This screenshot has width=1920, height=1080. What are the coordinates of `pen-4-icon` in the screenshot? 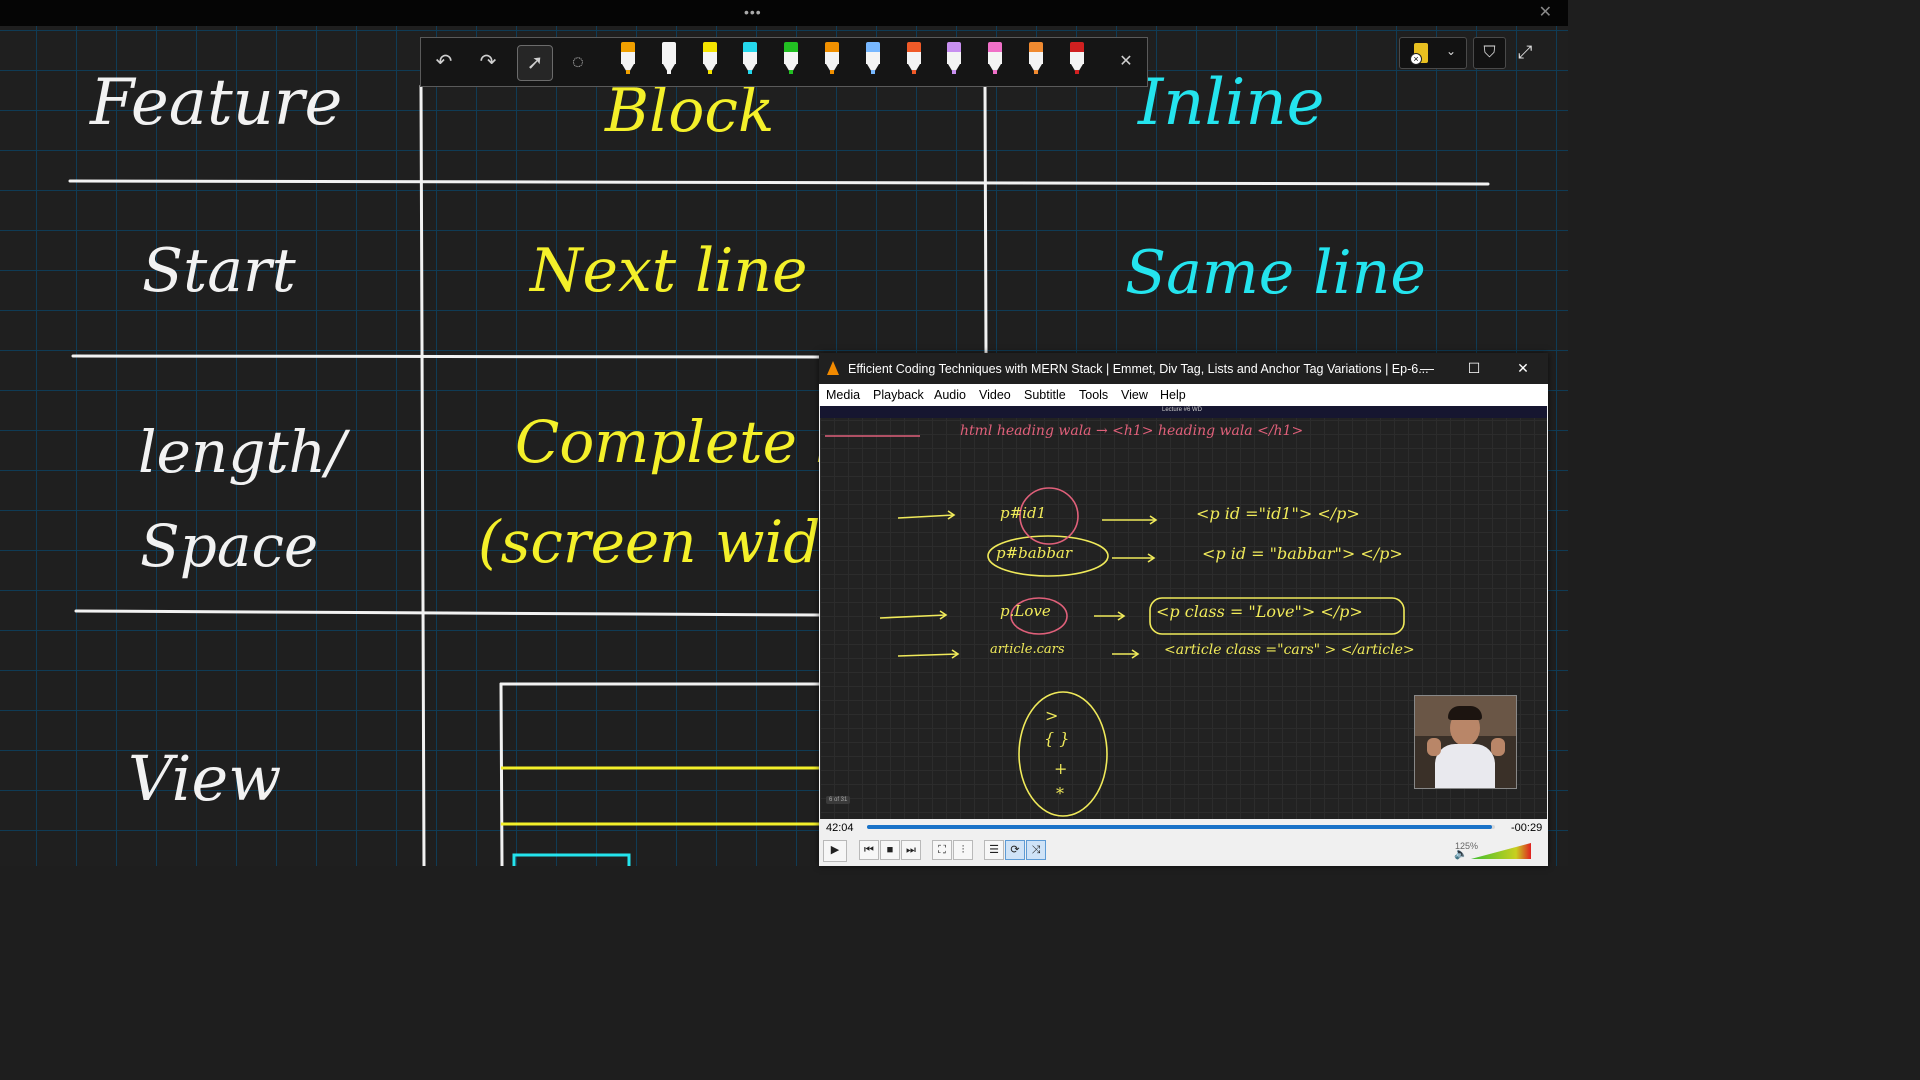 It's located at (750, 59).